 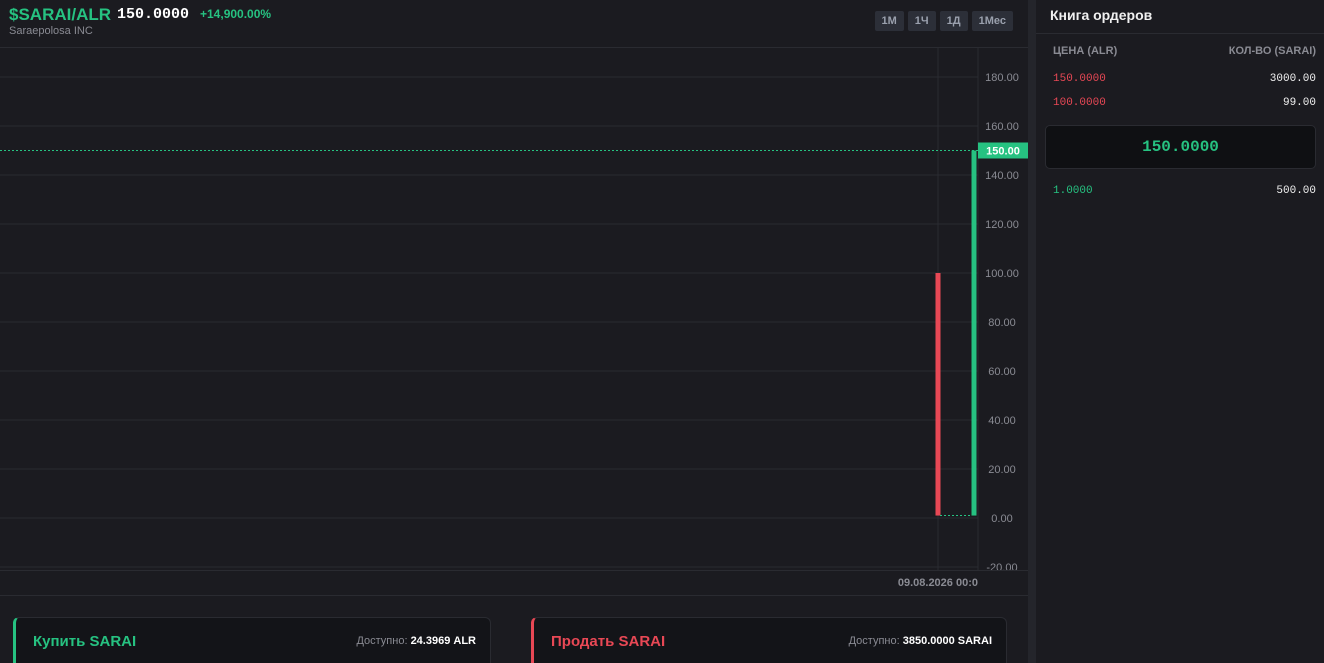 What do you see at coordinates (1292, 79) in the screenshot?
I see `ask-qty: 3000.00` at bounding box center [1292, 79].